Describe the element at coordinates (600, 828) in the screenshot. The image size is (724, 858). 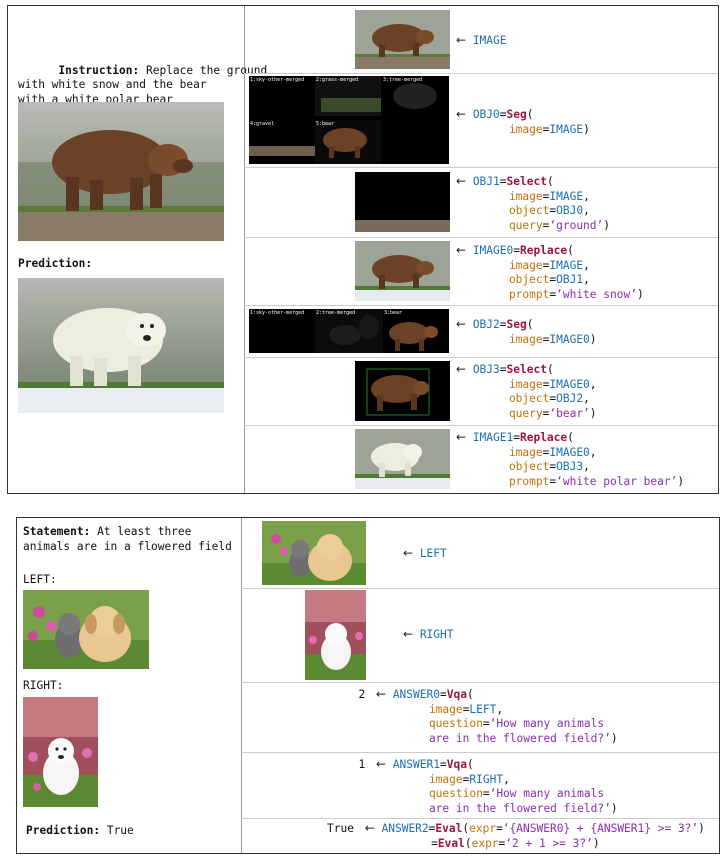
I see `code-token: ‘{ANSWER0} + {ANSWER1} >= 3?’` at that location.